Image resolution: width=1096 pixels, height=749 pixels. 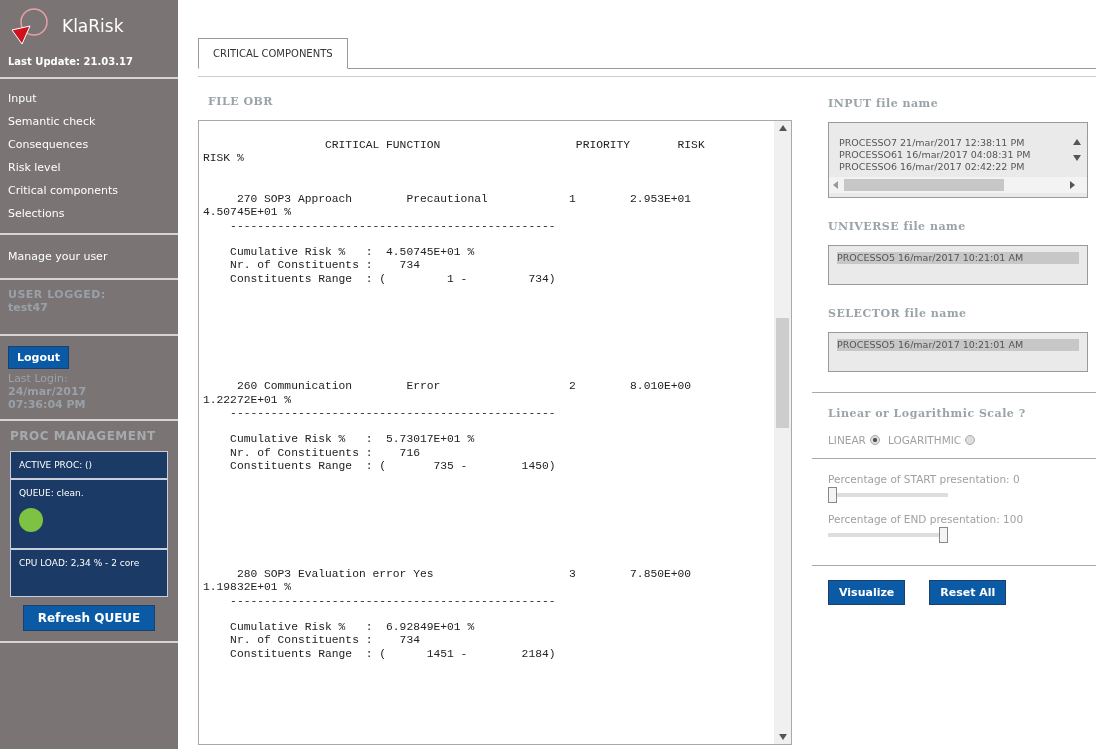 What do you see at coordinates (52, 493) in the screenshot?
I see `queue-status: QUEUE: clean.` at bounding box center [52, 493].